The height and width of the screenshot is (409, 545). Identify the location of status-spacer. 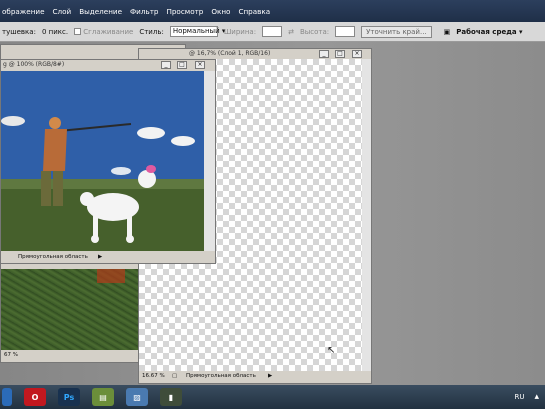
(11, 257).